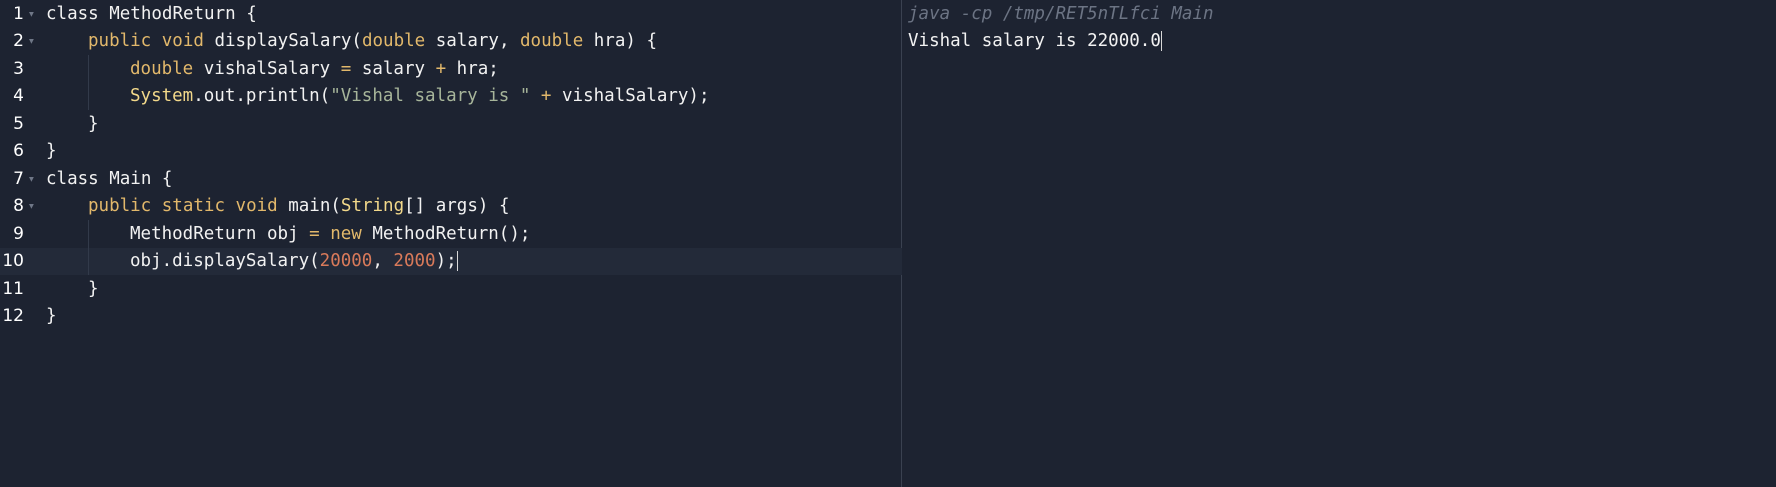  Describe the element at coordinates (162, 96) in the screenshot. I see `code-token: System` at that location.